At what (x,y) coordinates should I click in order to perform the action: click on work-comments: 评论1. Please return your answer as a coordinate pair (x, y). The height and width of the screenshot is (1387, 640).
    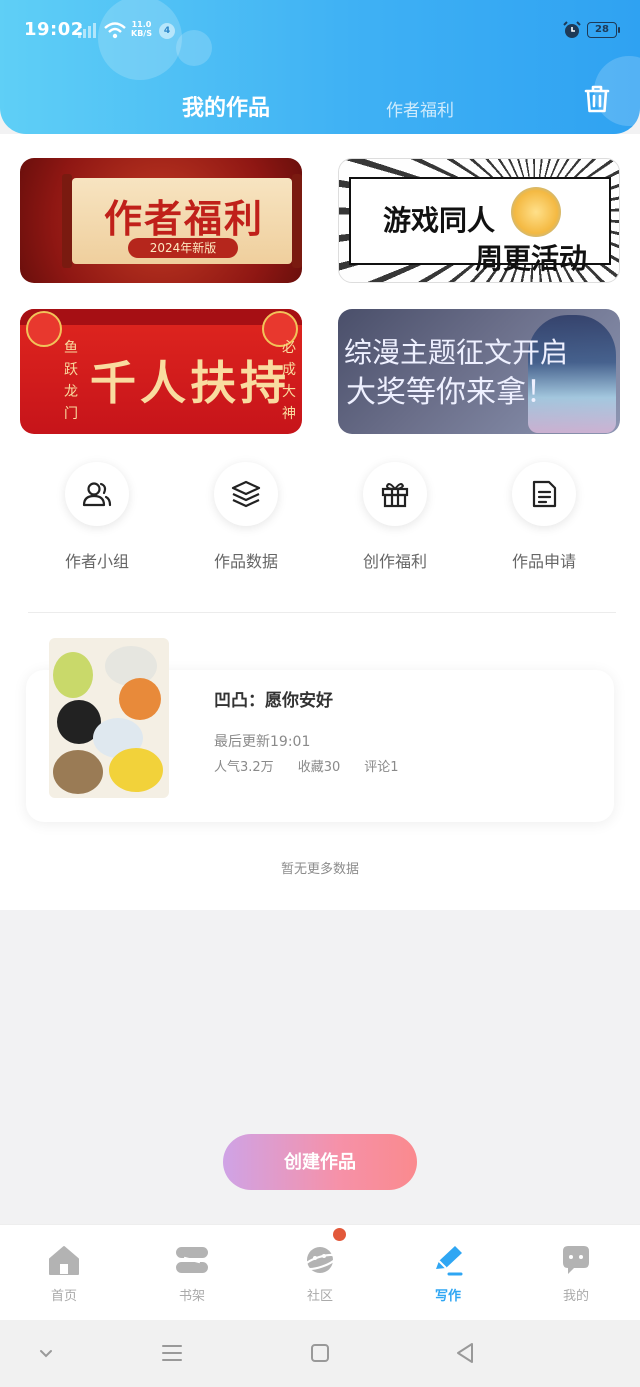
    Looking at the image, I should click on (381, 767).